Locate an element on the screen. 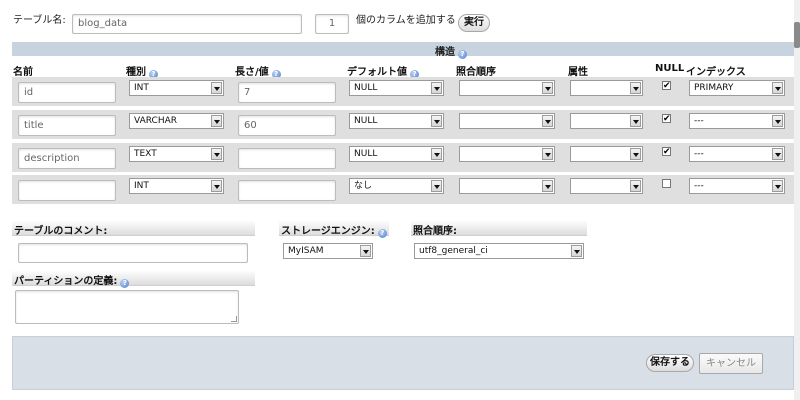  column-type-select: VARCHAR is located at coordinates (176, 121).